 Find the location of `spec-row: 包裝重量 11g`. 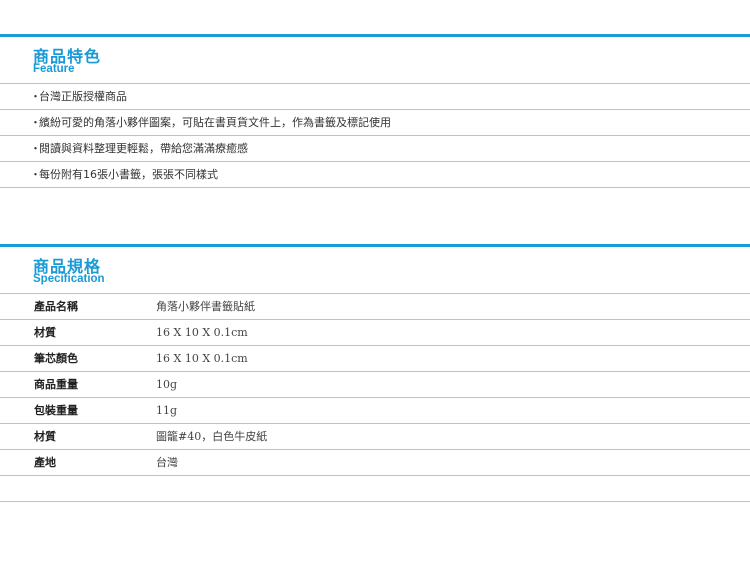

spec-row: 包裝重量 11g is located at coordinates (375, 411).